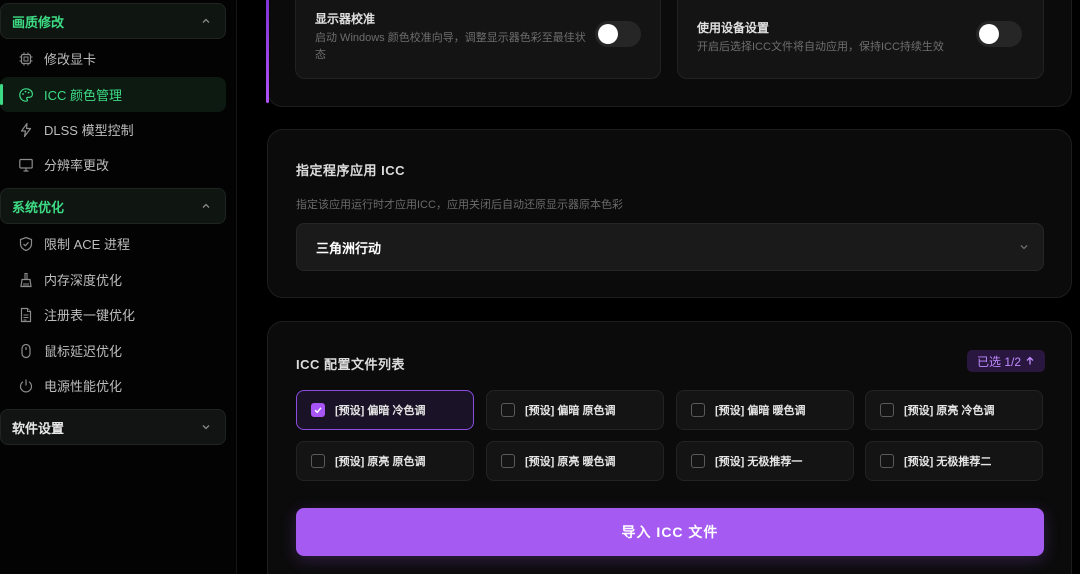  What do you see at coordinates (345, 19) in the screenshot?
I see `calibration-title: 显示器校准` at bounding box center [345, 19].